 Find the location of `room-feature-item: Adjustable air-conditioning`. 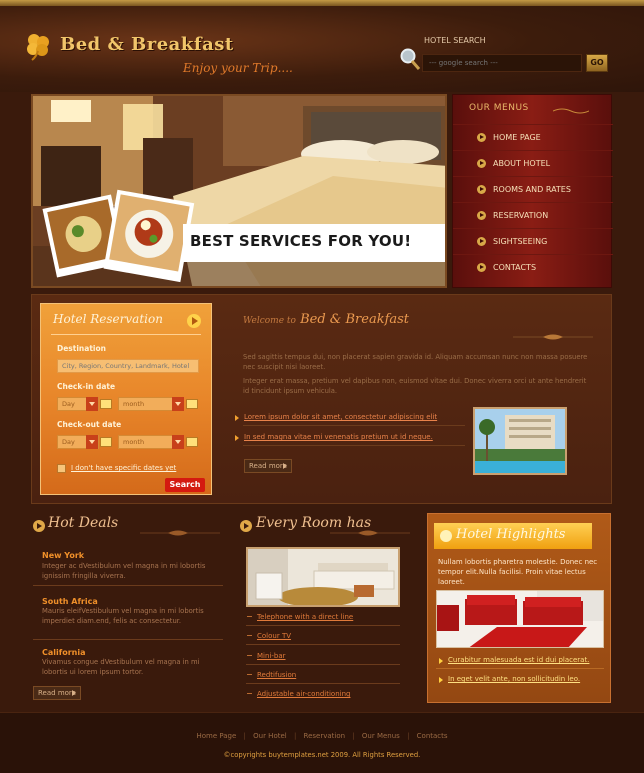

room-feature-item: Adjustable air-conditioning is located at coordinates (298, 694).